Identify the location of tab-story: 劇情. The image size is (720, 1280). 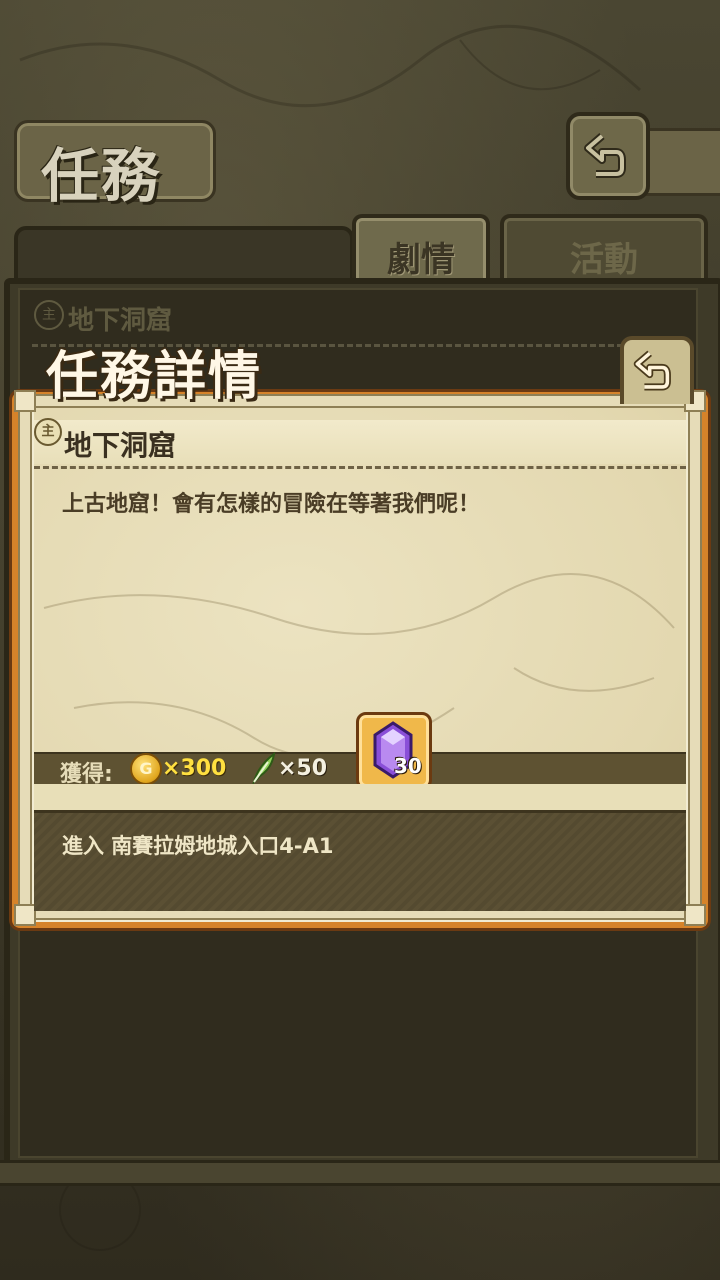
(421, 248).